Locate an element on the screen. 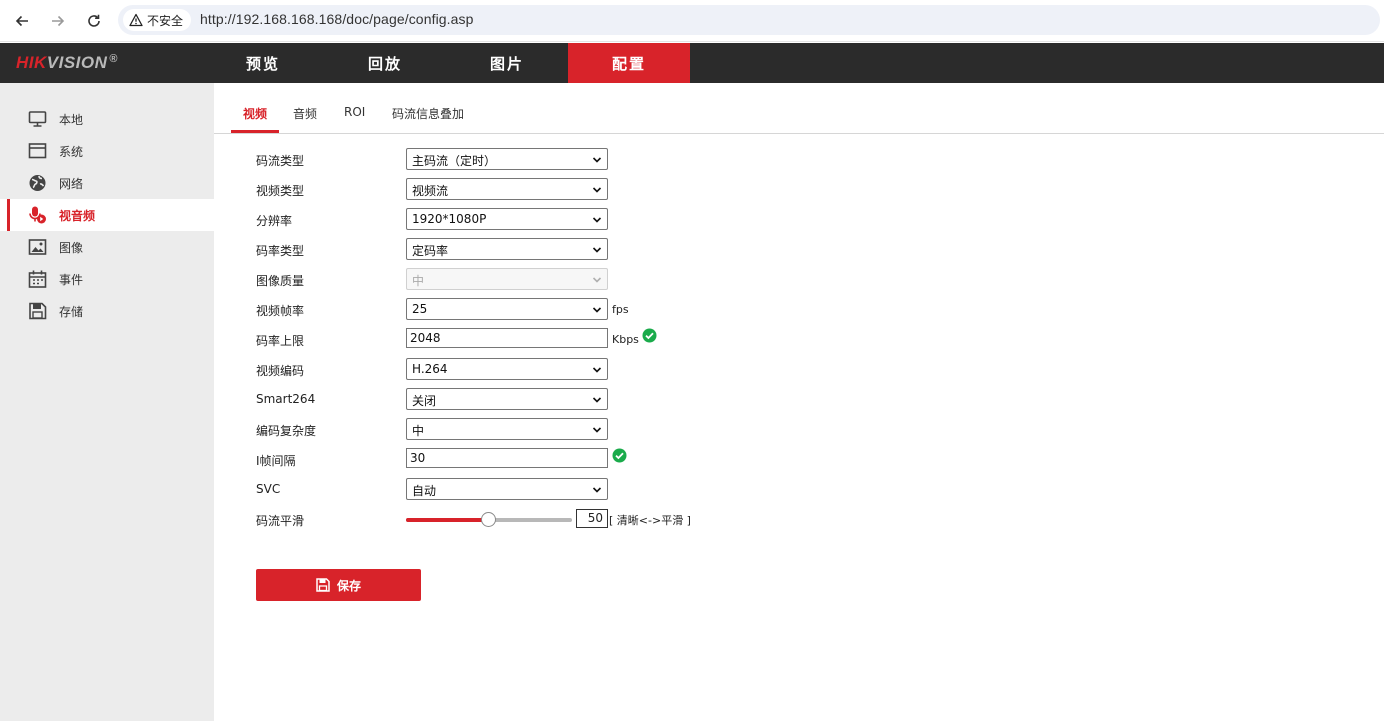  bitrate-type-value: 定码率 is located at coordinates (430, 251).